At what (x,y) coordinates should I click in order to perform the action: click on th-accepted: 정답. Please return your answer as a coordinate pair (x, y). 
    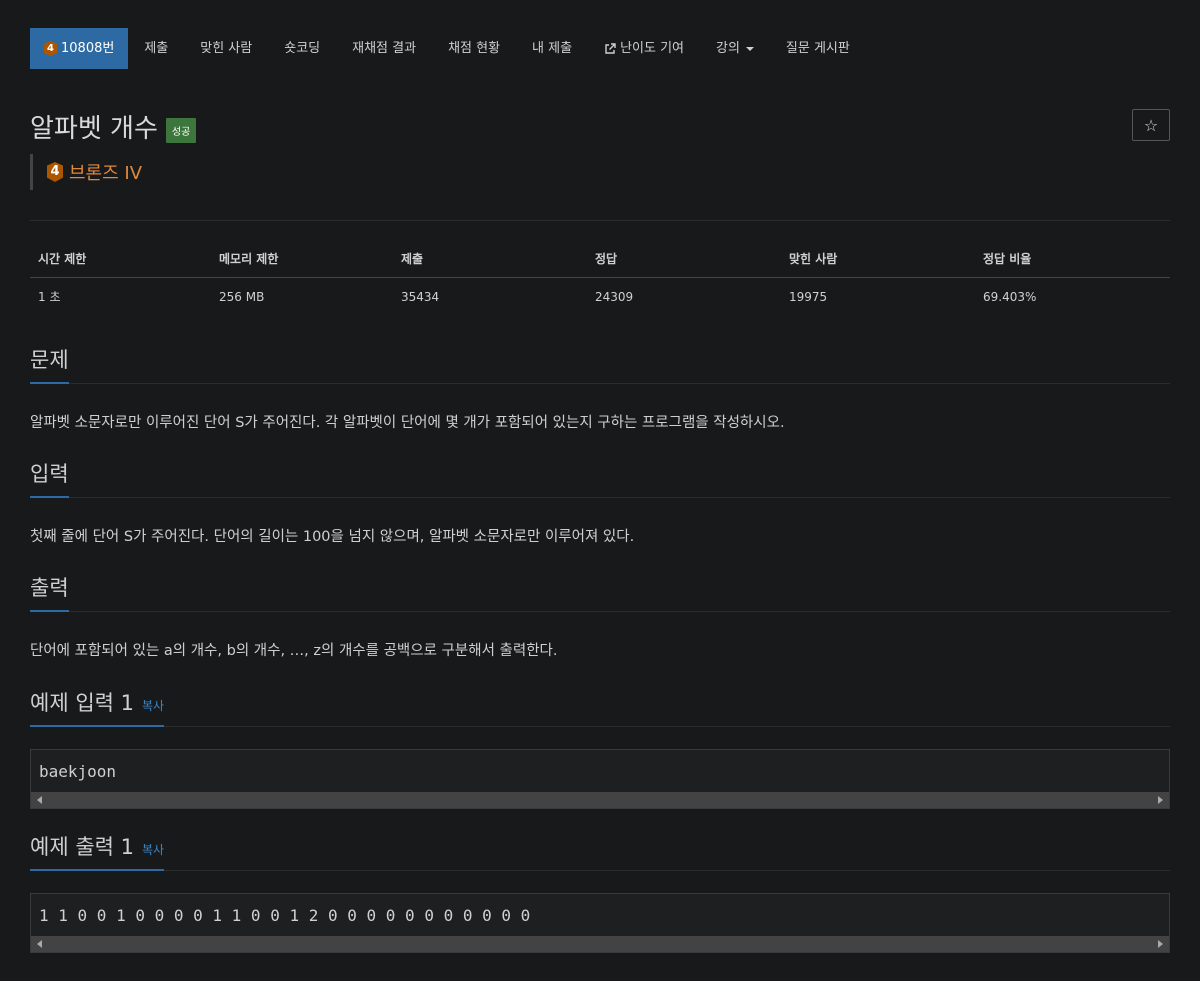
    Looking at the image, I should click on (684, 259).